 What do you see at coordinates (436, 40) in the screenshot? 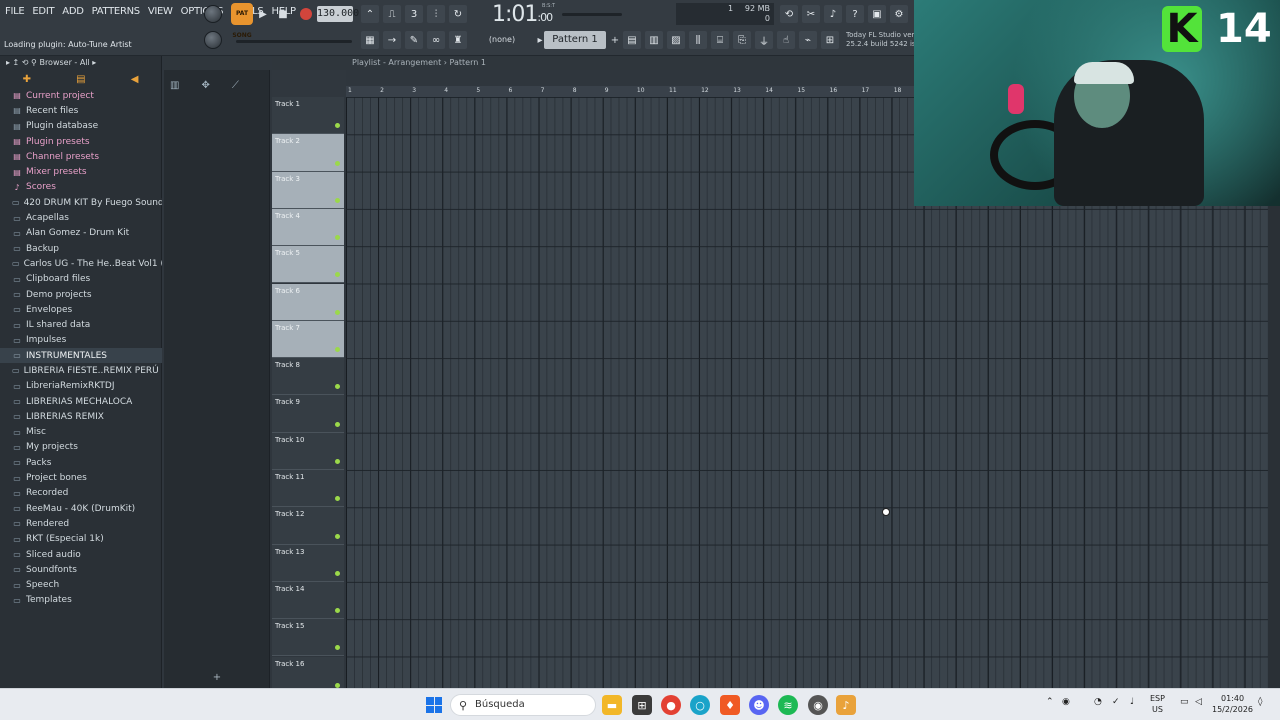
I see `link-icon: ∞` at bounding box center [436, 40].